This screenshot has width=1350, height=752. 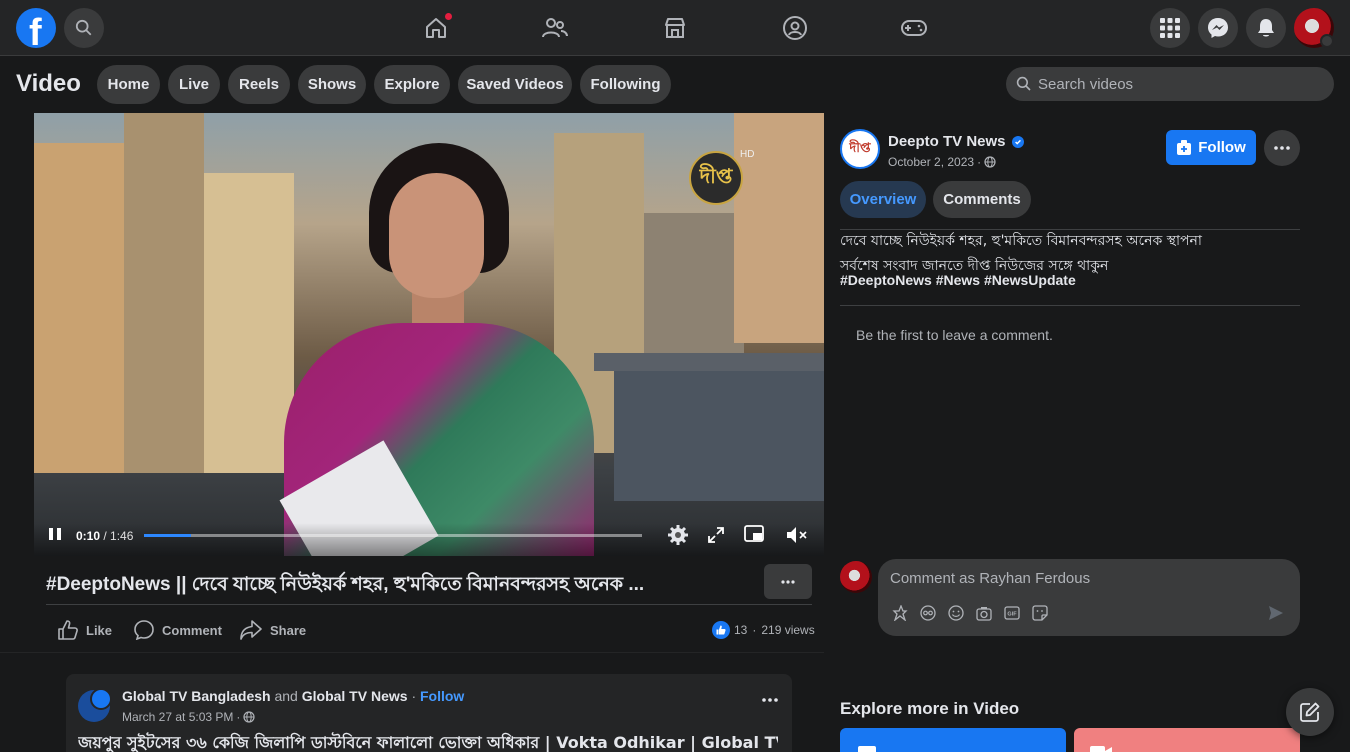 I want to click on send-comment-button, so click(x=1276, y=613).